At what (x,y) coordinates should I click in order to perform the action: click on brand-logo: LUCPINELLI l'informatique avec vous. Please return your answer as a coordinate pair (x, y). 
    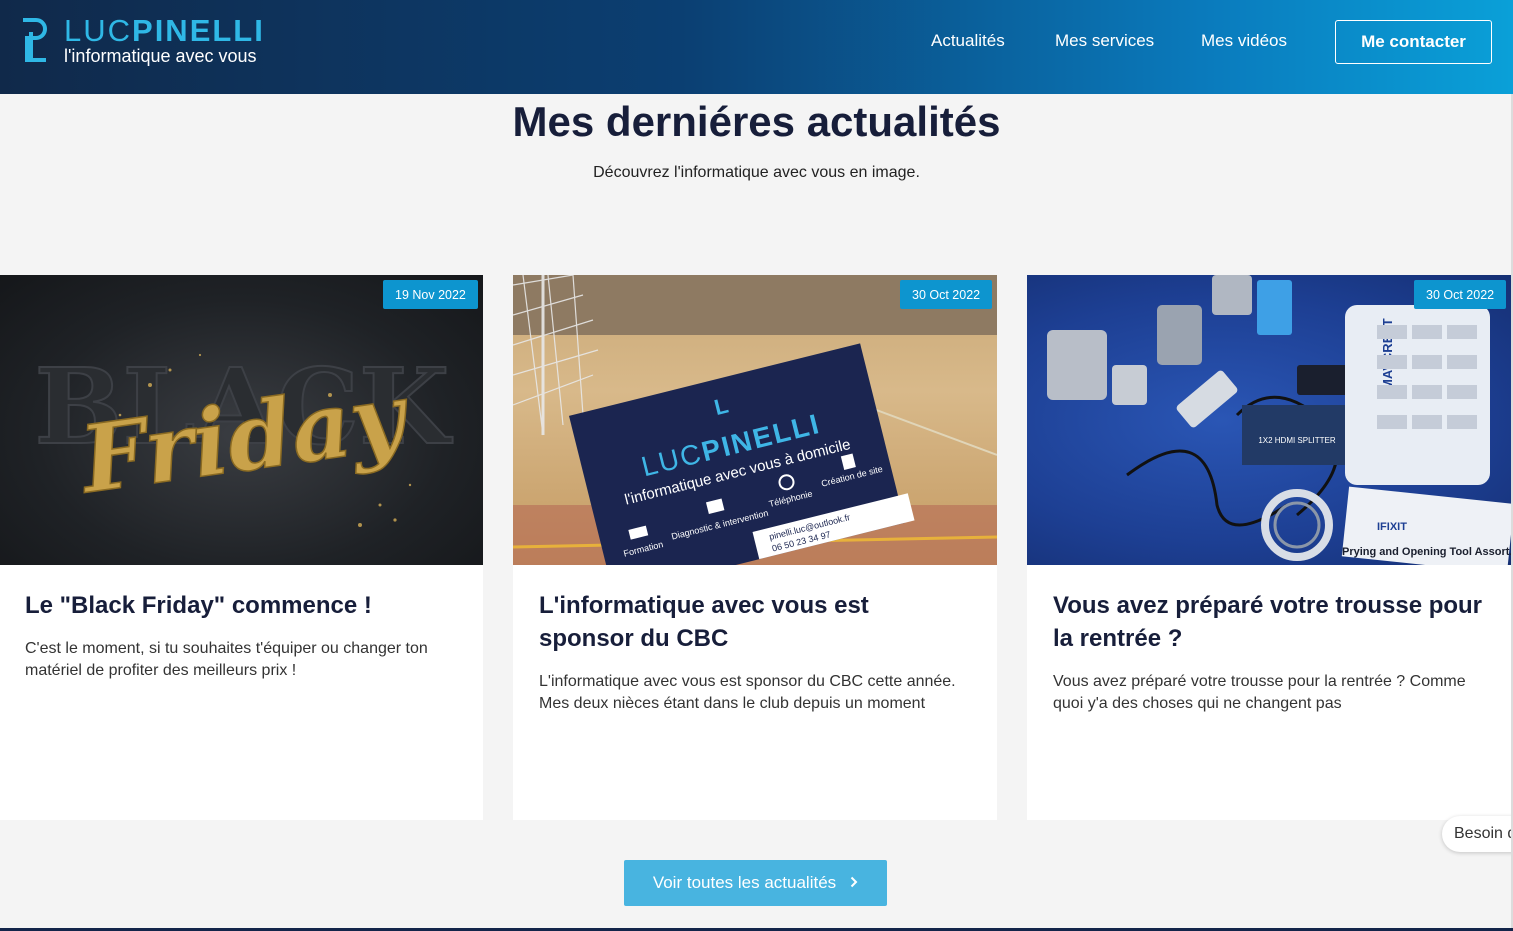
    Looking at the image, I should click on (164, 40).